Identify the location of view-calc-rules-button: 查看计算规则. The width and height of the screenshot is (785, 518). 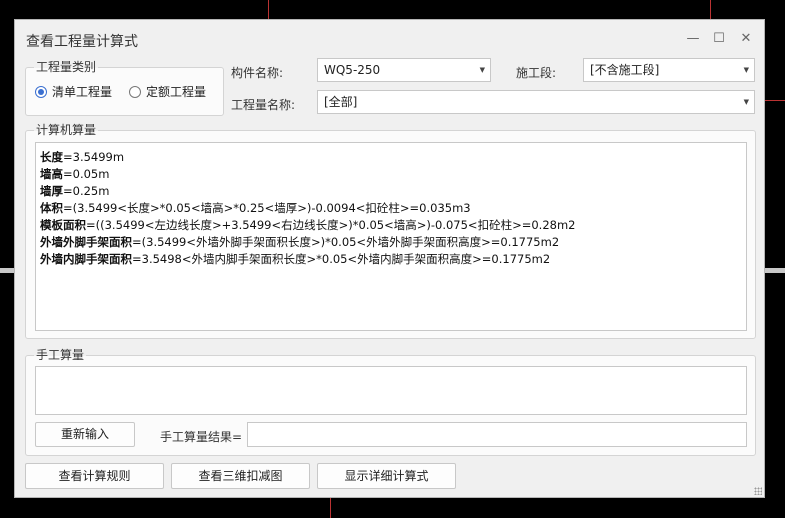
(94, 476).